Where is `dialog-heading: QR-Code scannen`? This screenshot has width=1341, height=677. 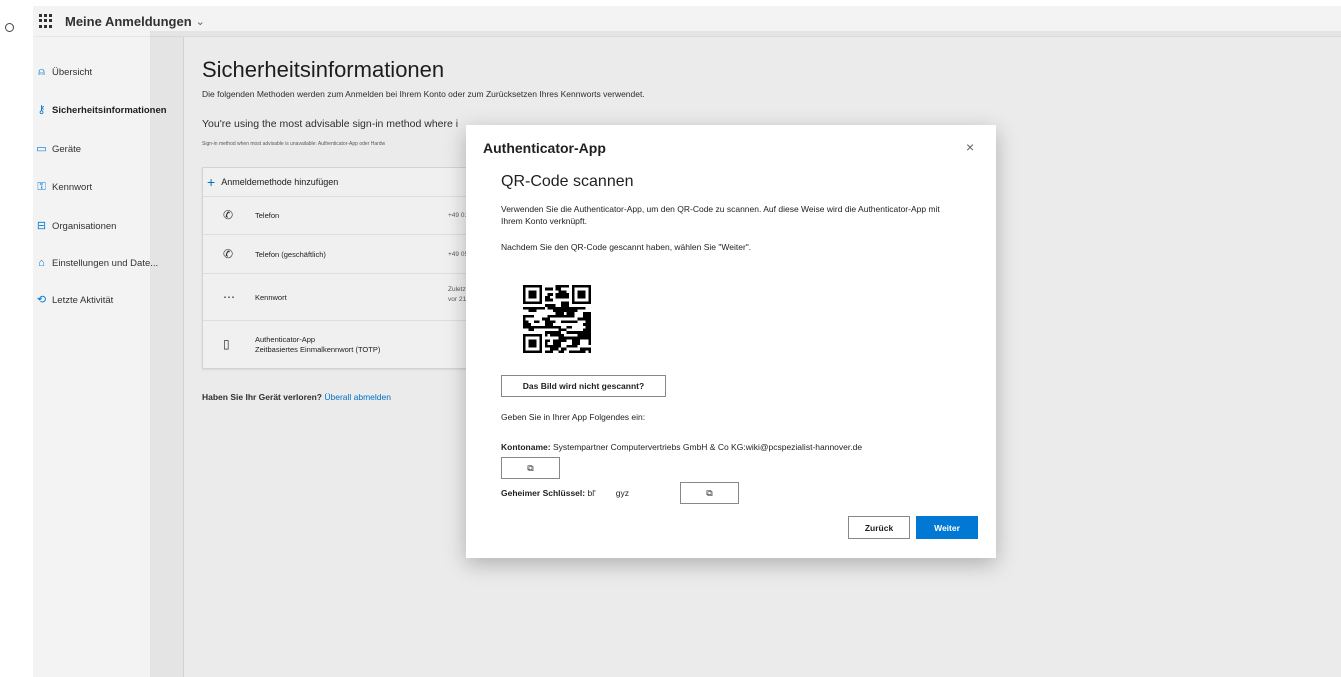
dialog-heading: QR-Code scannen is located at coordinates (567, 181).